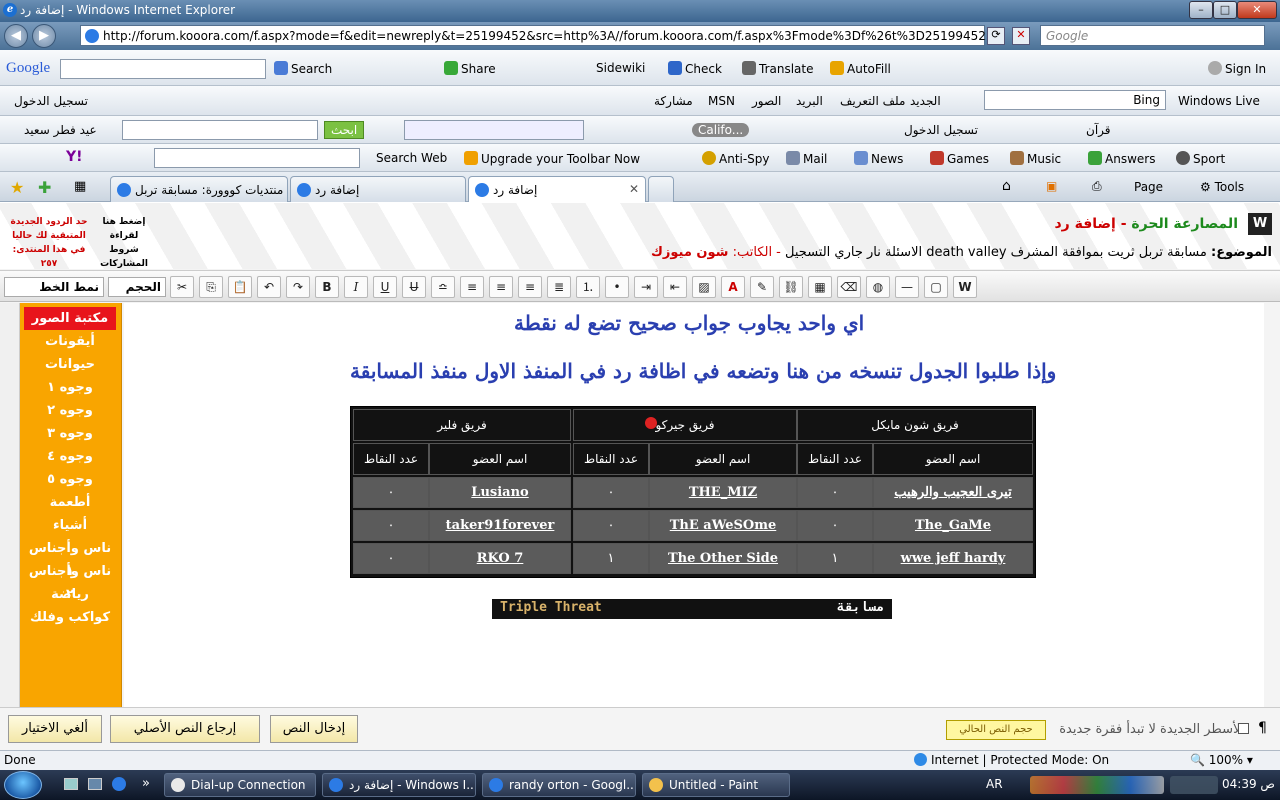  What do you see at coordinates (414, 287) in the screenshot?
I see `strikethrough-icon: U` at bounding box center [414, 287].